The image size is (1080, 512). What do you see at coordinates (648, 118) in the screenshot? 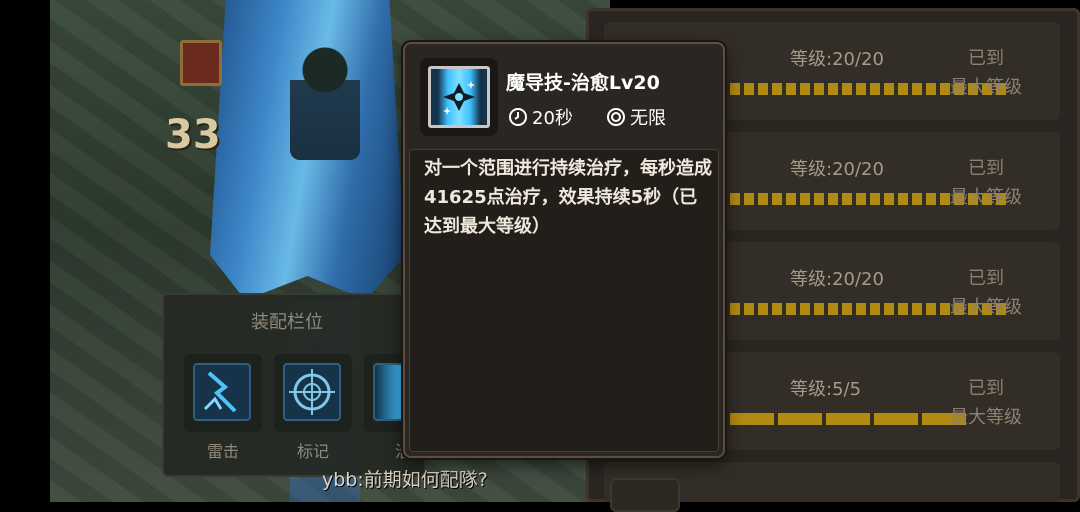
I see `range-value: 无限` at bounding box center [648, 118].